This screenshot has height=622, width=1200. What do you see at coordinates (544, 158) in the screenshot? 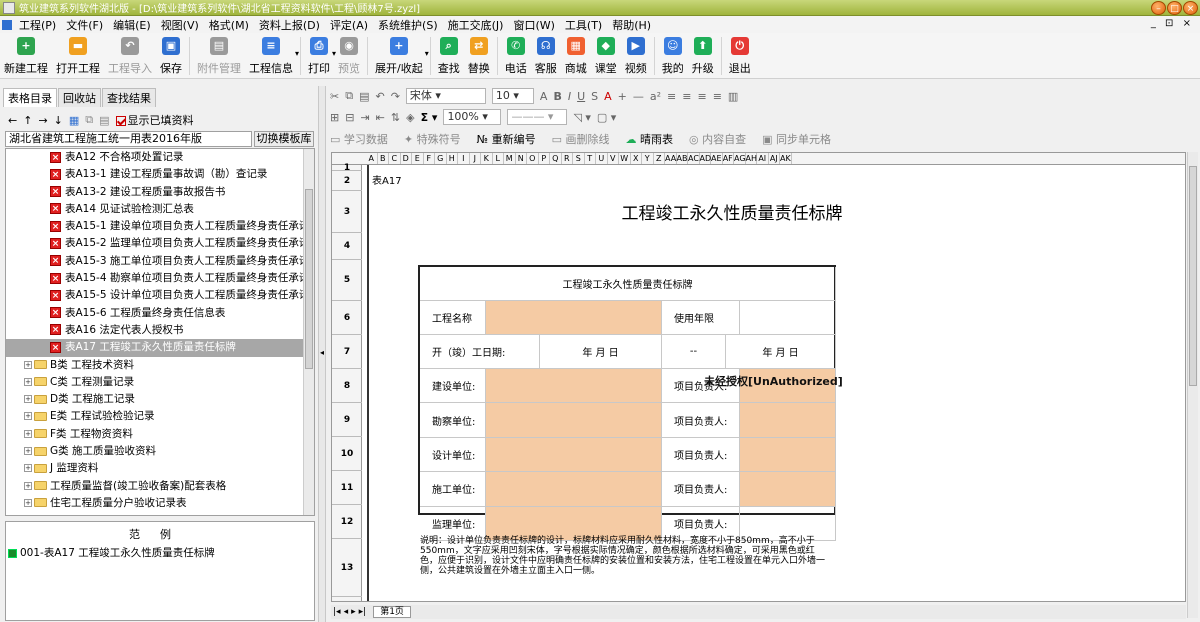
I see `column-label: P` at bounding box center [544, 158].